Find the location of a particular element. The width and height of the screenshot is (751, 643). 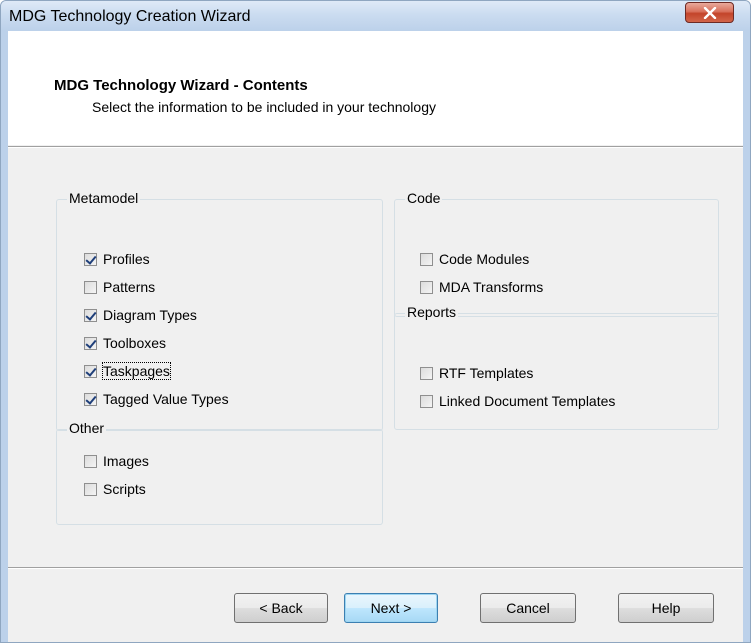

window-frame-right is located at coordinates (746, 336).